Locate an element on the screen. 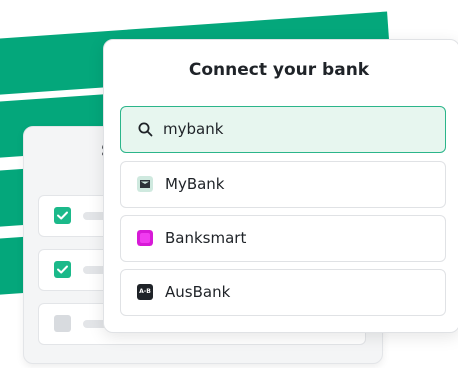 This screenshot has width=458, height=368. bank-option-banksmart: Banksmart is located at coordinates (283, 238).